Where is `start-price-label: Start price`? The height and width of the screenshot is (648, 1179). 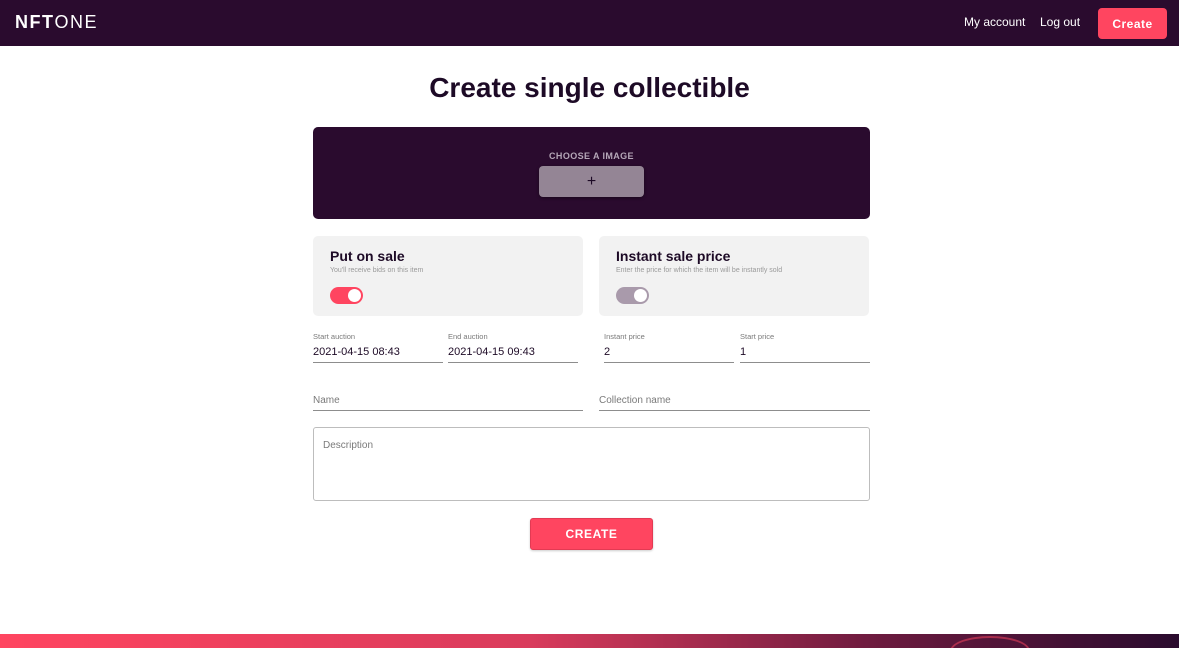 start-price-label: Start price is located at coordinates (757, 336).